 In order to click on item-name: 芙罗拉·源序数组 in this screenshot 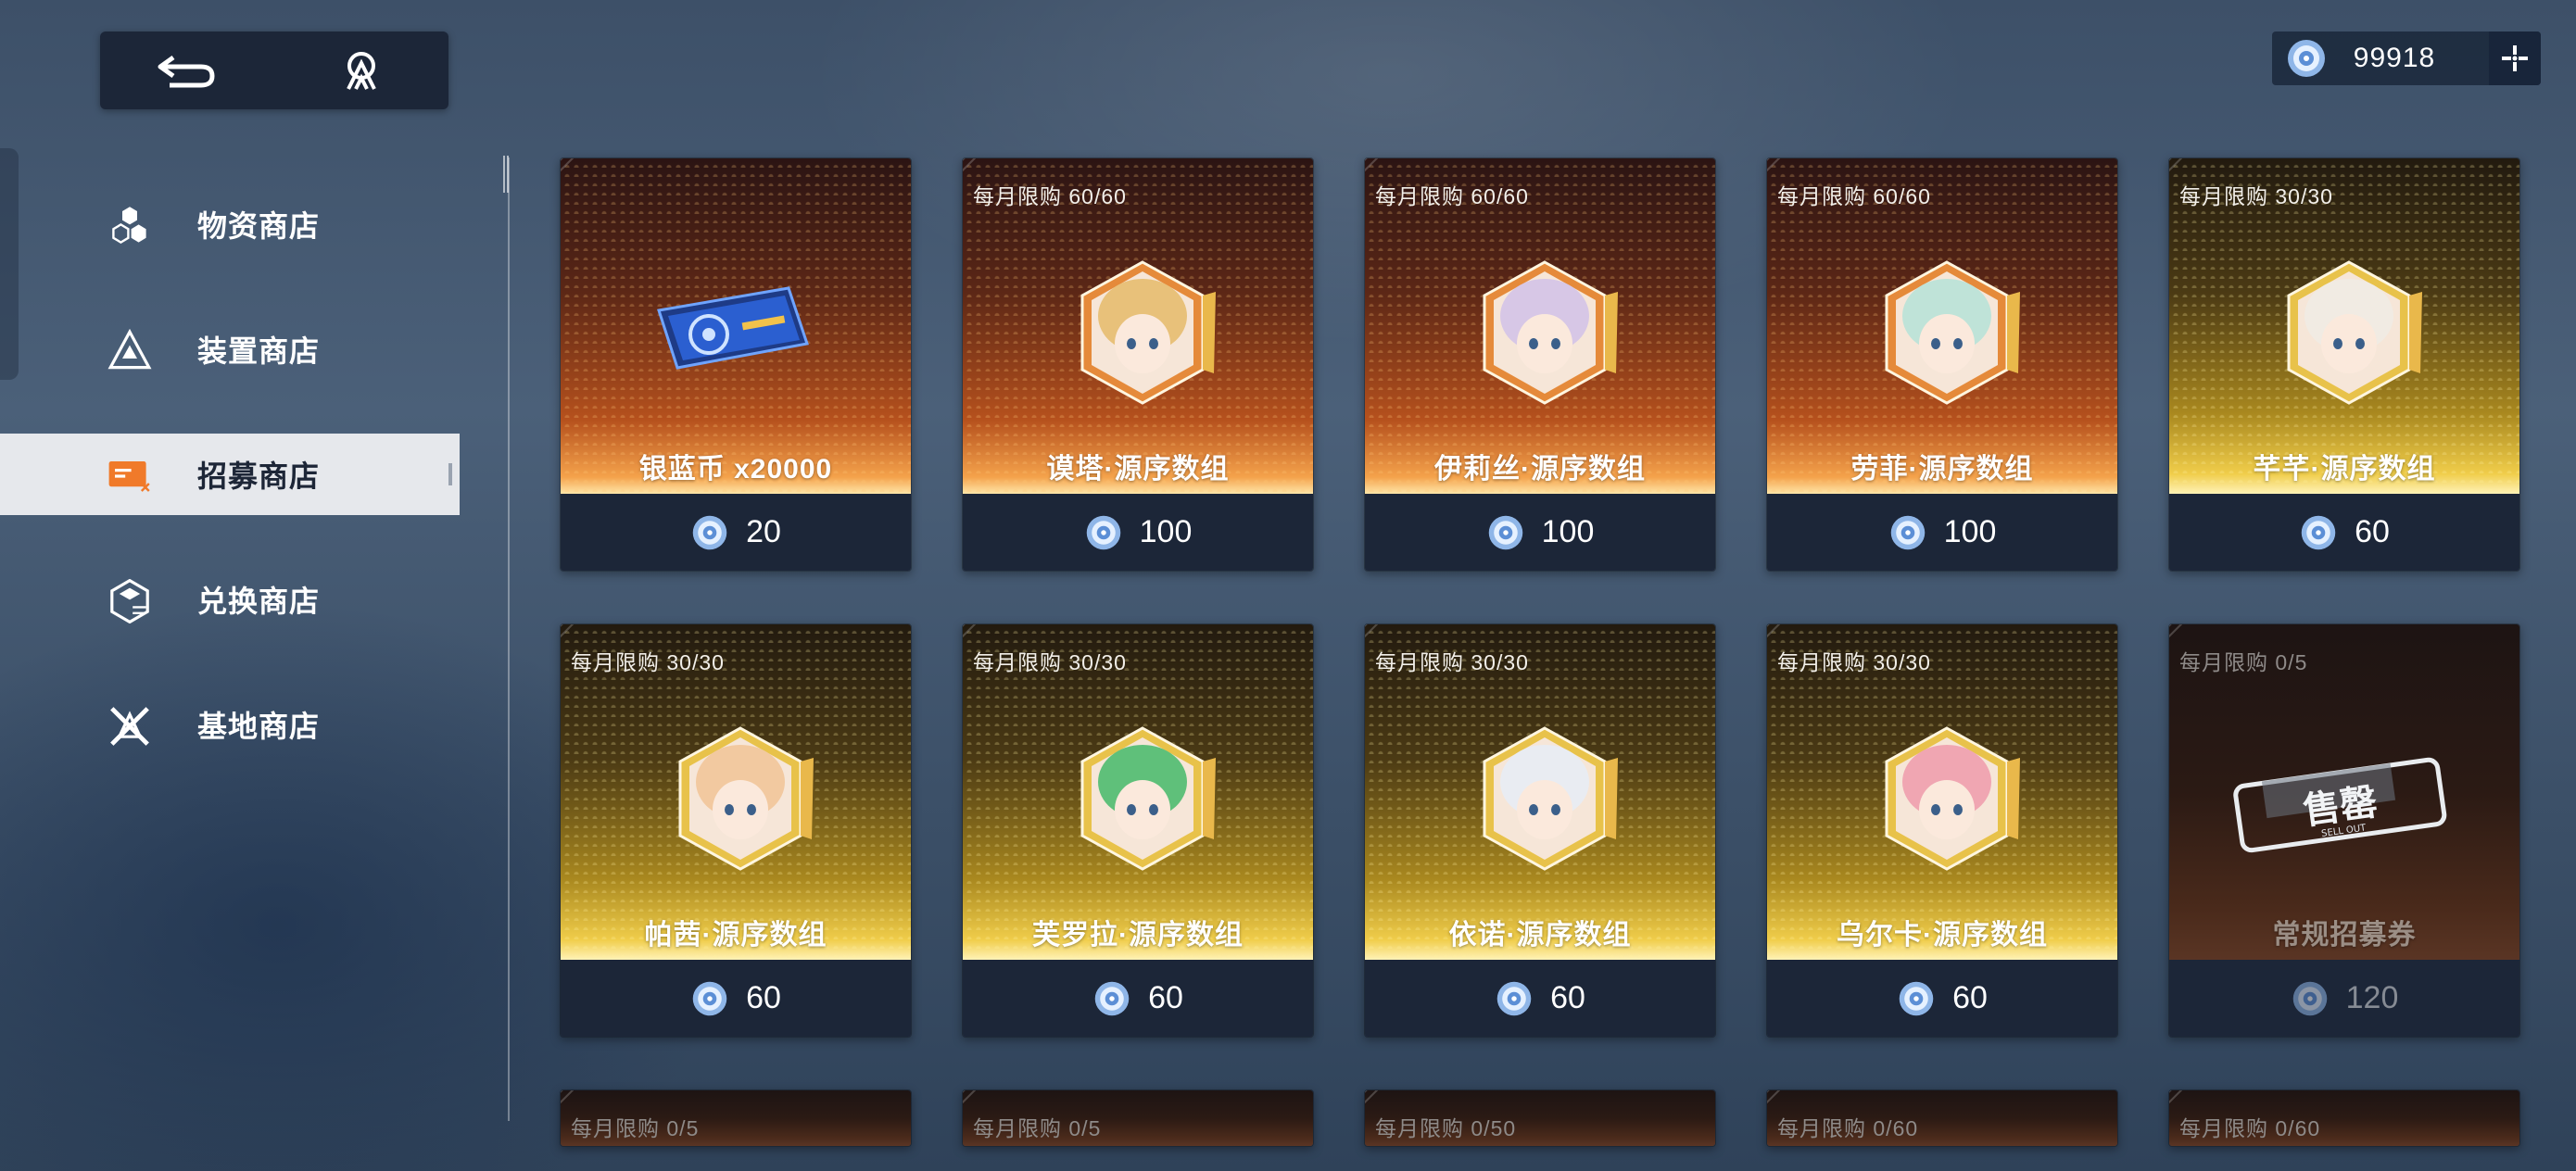, I will do `click(1138, 936)`.